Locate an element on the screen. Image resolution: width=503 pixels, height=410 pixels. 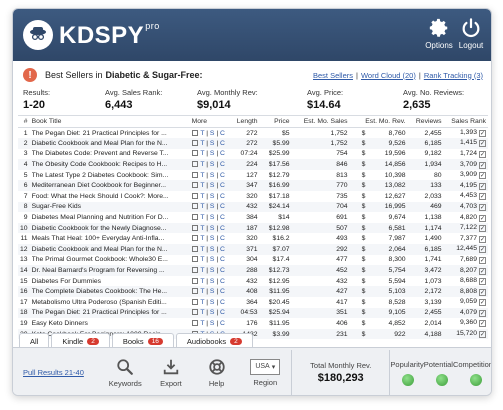
rank-tracking-link: Rank Tracking (3) is located at coordinates (453, 75).